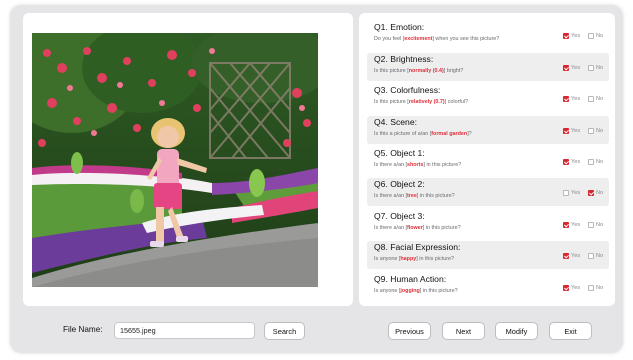  I want to click on question-keyword: relatively (0.7), so click(426, 102).